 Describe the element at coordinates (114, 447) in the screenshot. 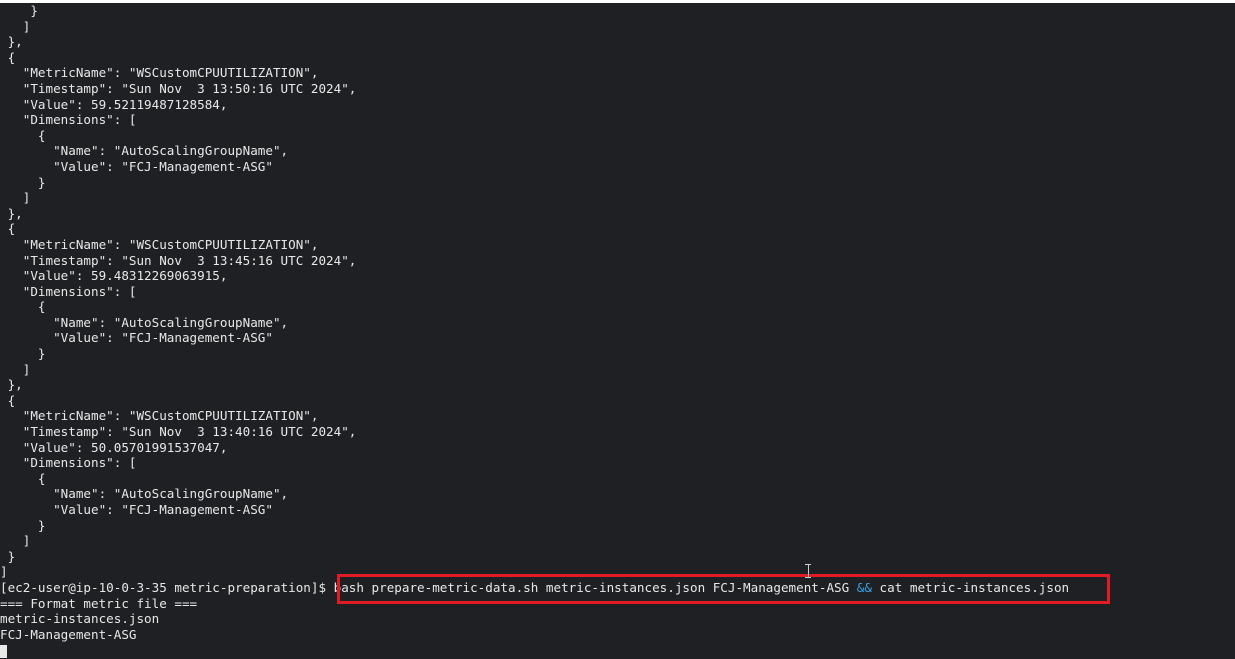

I see `output-line: "Value": 50.05701991537047,` at that location.